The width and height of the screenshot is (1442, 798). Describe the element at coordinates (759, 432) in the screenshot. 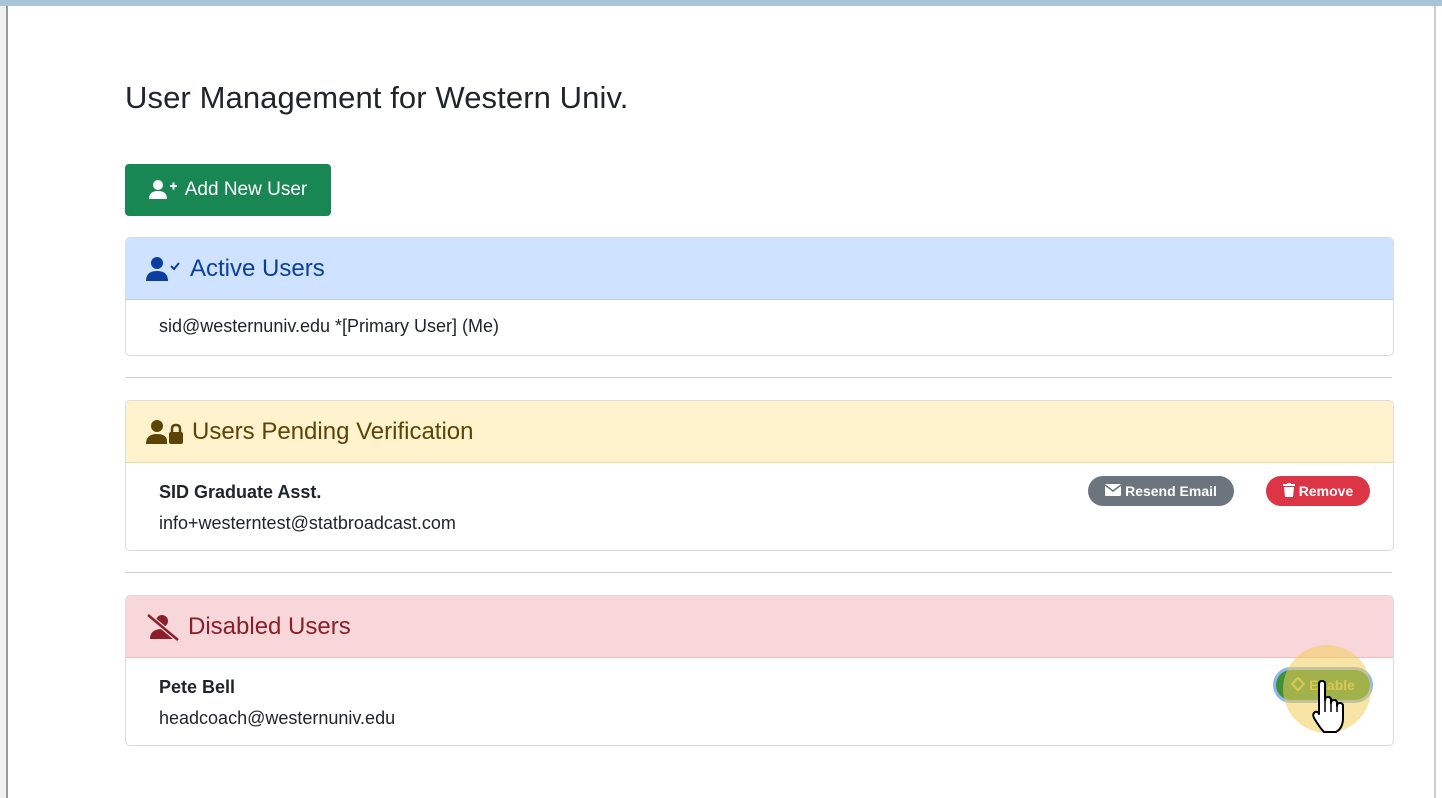

I see `pending-users-header: Users Pending Verification` at that location.